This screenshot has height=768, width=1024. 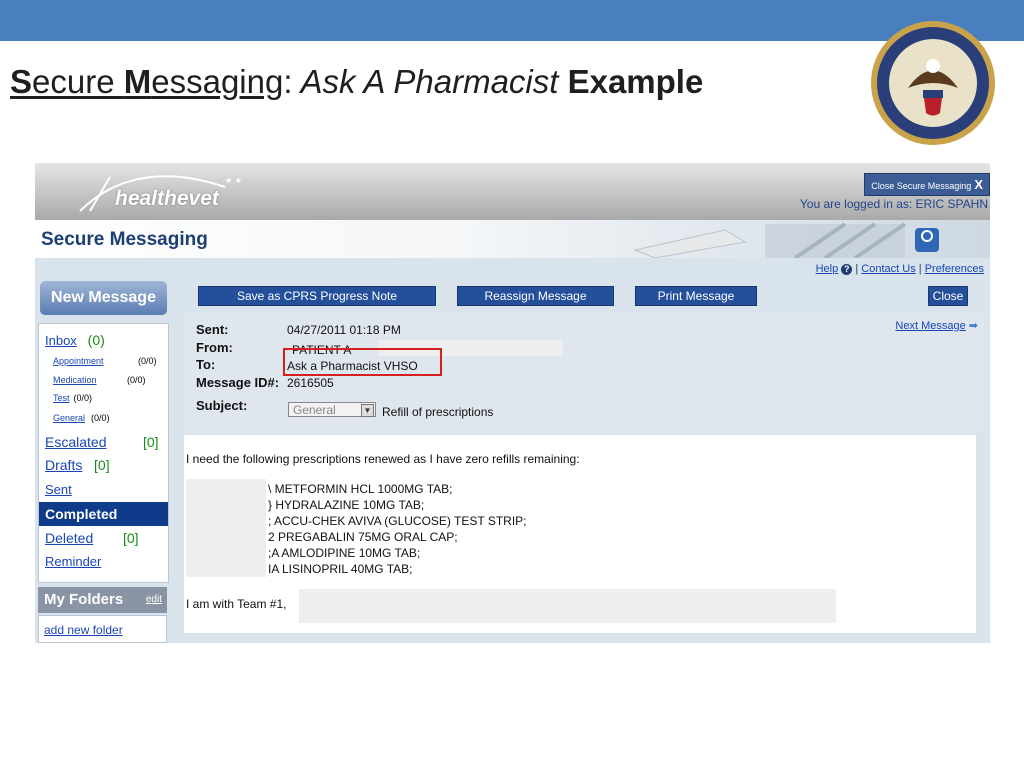 What do you see at coordinates (847, 269) in the screenshot?
I see `help-icon: ?` at bounding box center [847, 269].